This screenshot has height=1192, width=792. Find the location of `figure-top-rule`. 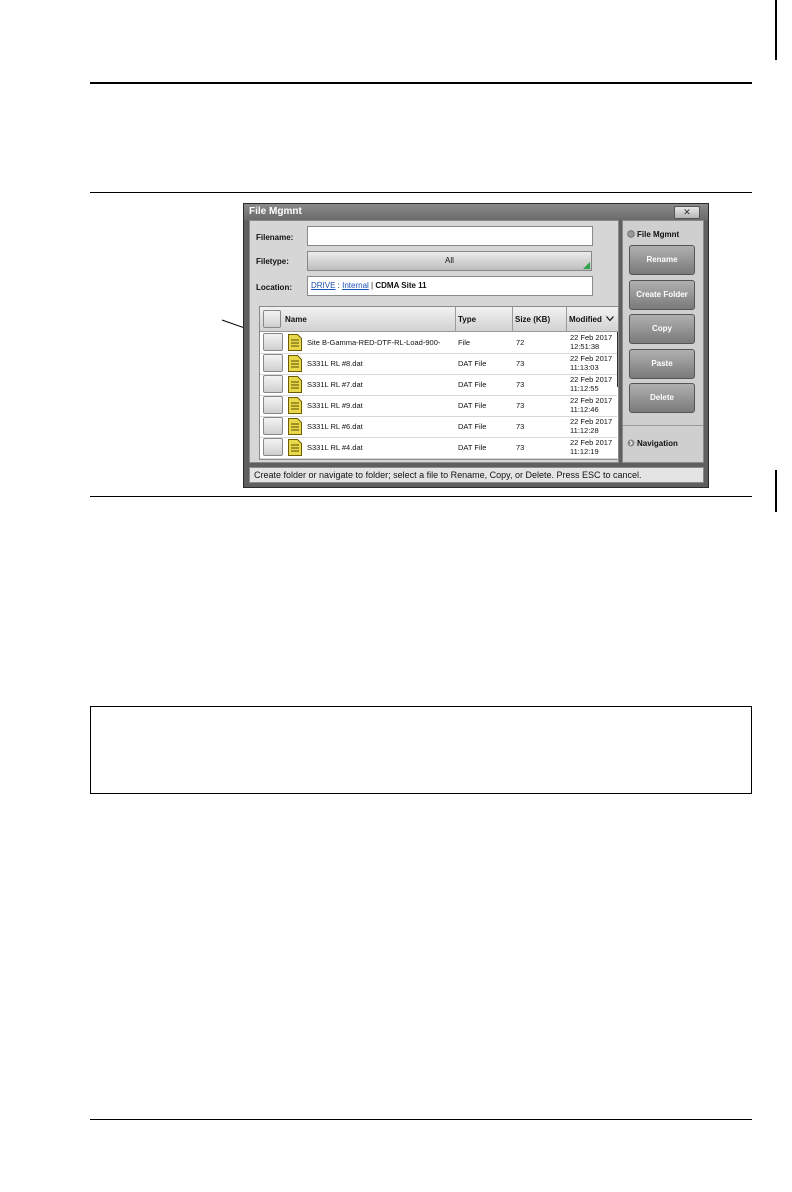

figure-top-rule is located at coordinates (421, 192).